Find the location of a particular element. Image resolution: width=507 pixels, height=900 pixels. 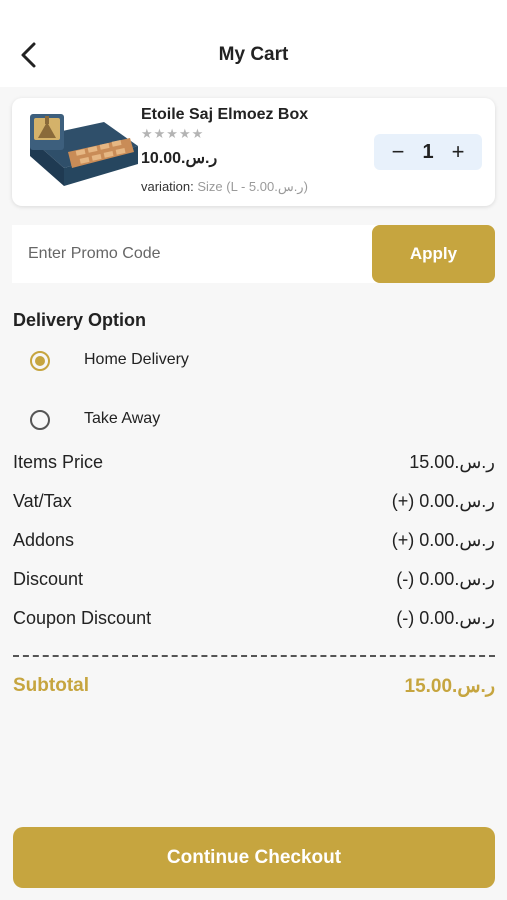

increase-quantity-button: + is located at coordinates (458, 152).